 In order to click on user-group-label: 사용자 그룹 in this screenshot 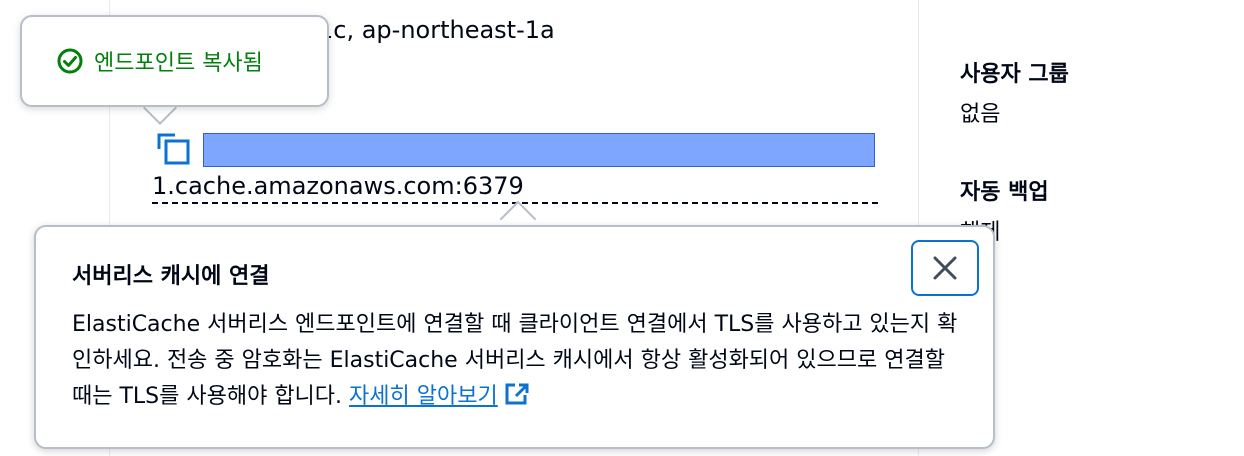, I will do `click(1014, 74)`.